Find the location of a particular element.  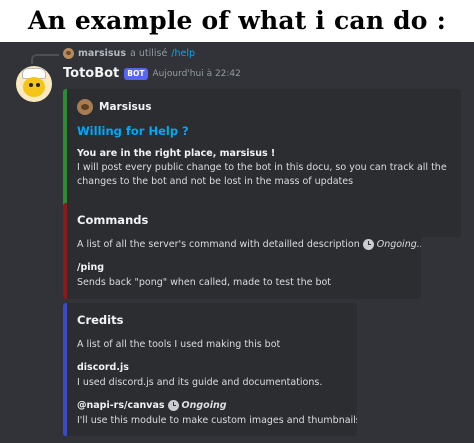

reply-username: marsisus is located at coordinates (102, 53).